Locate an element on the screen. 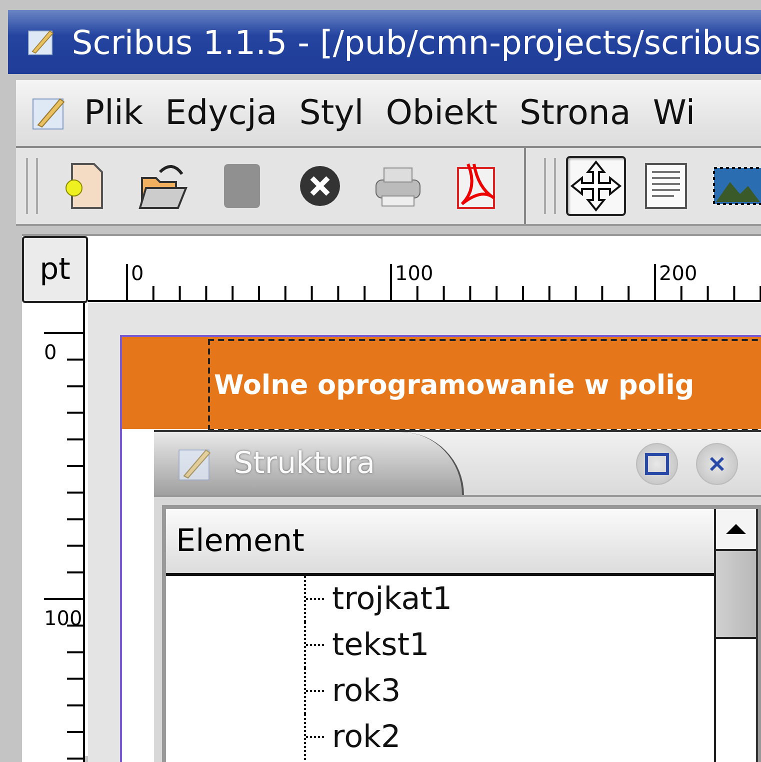  move-arrows-icon is located at coordinates (596, 186).